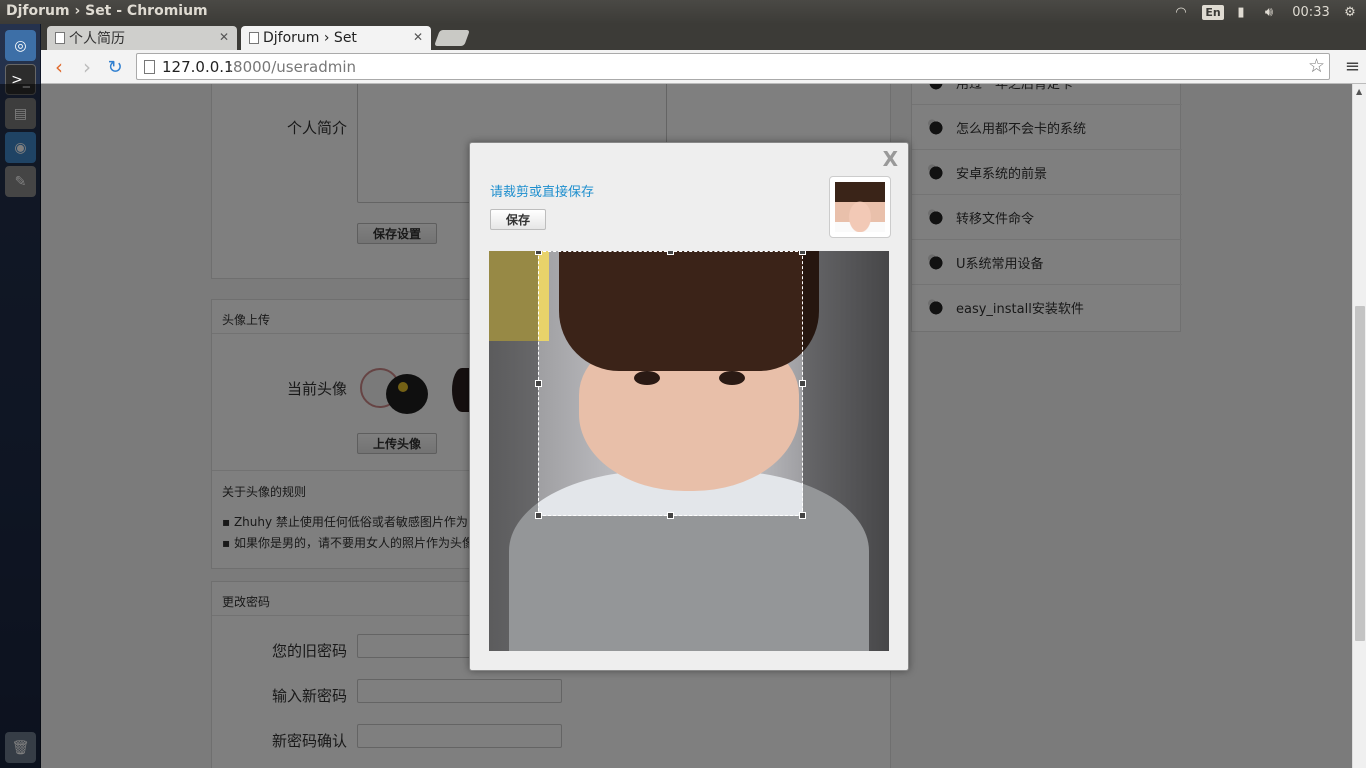 The width and height of the screenshot is (1366, 768). What do you see at coordinates (802, 383) in the screenshot?
I see `crop-handle-e` at bounding box center [802, 383].